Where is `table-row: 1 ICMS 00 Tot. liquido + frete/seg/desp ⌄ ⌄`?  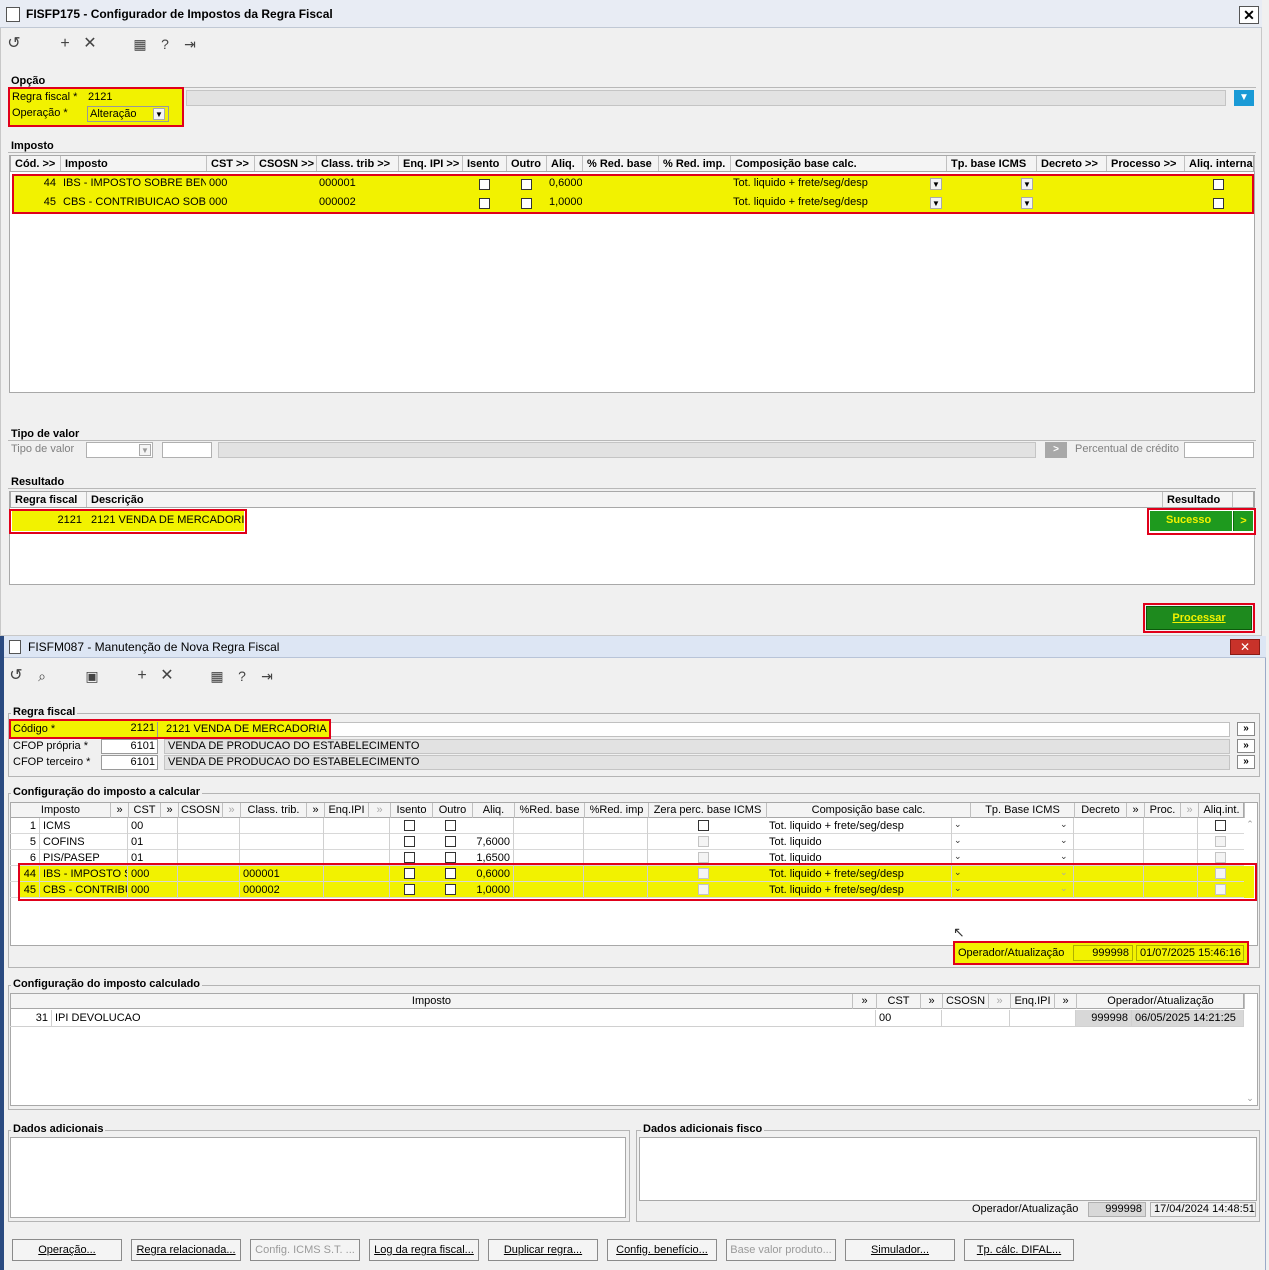 table-row: 1 ICMS 00 Tot. liquido + frete/seg/desp ⌄ ⌄ is located at coordinates (627, 826).